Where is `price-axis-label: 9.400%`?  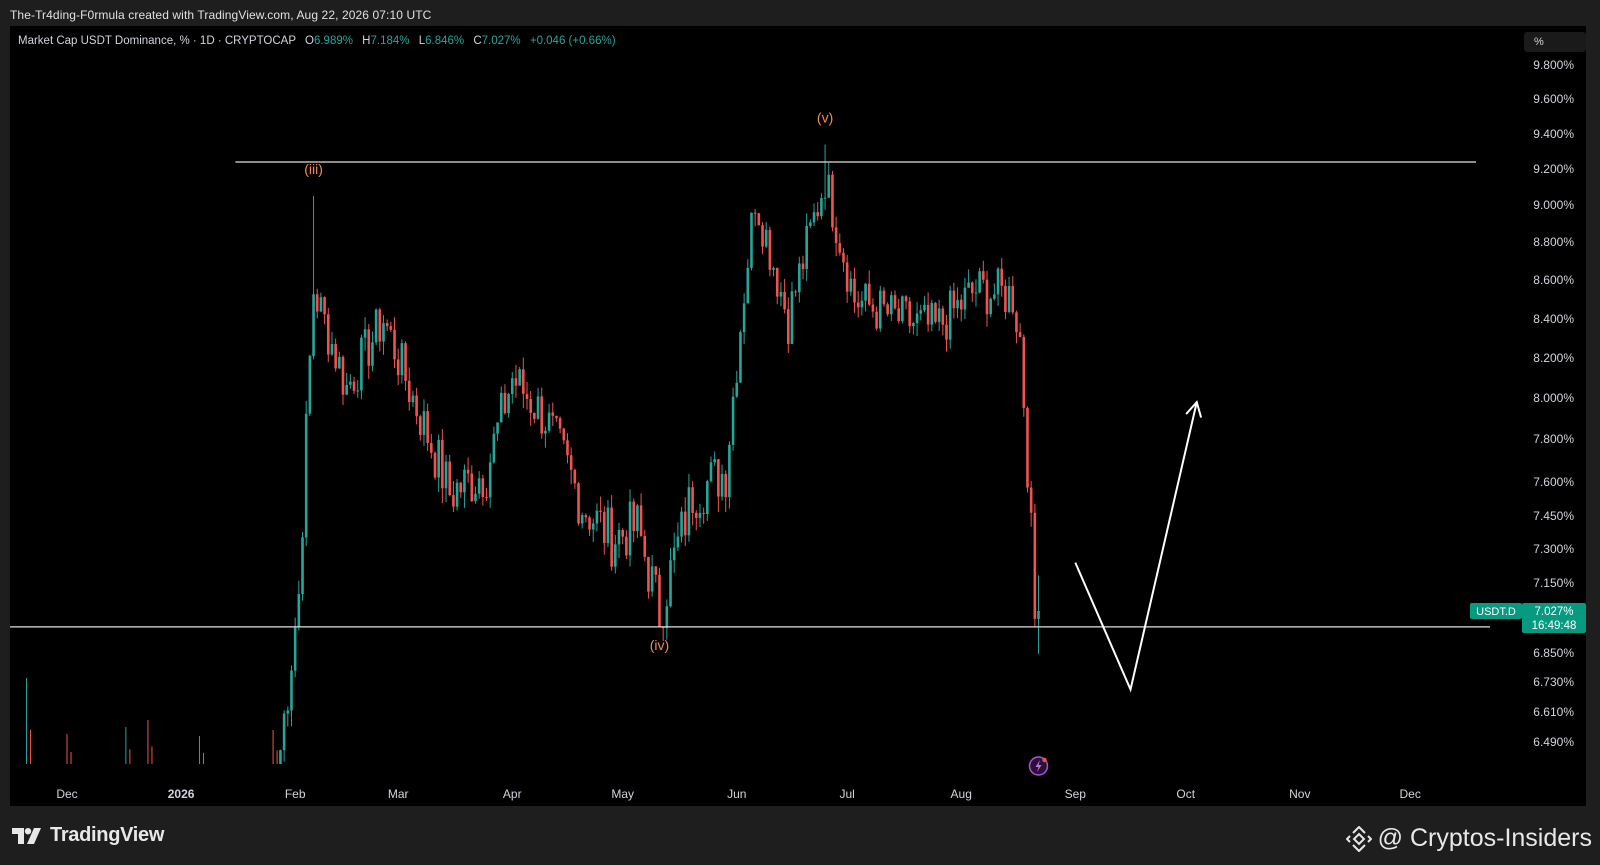 price-axis-label: 9.400% is located at coordinates (1553, 134).